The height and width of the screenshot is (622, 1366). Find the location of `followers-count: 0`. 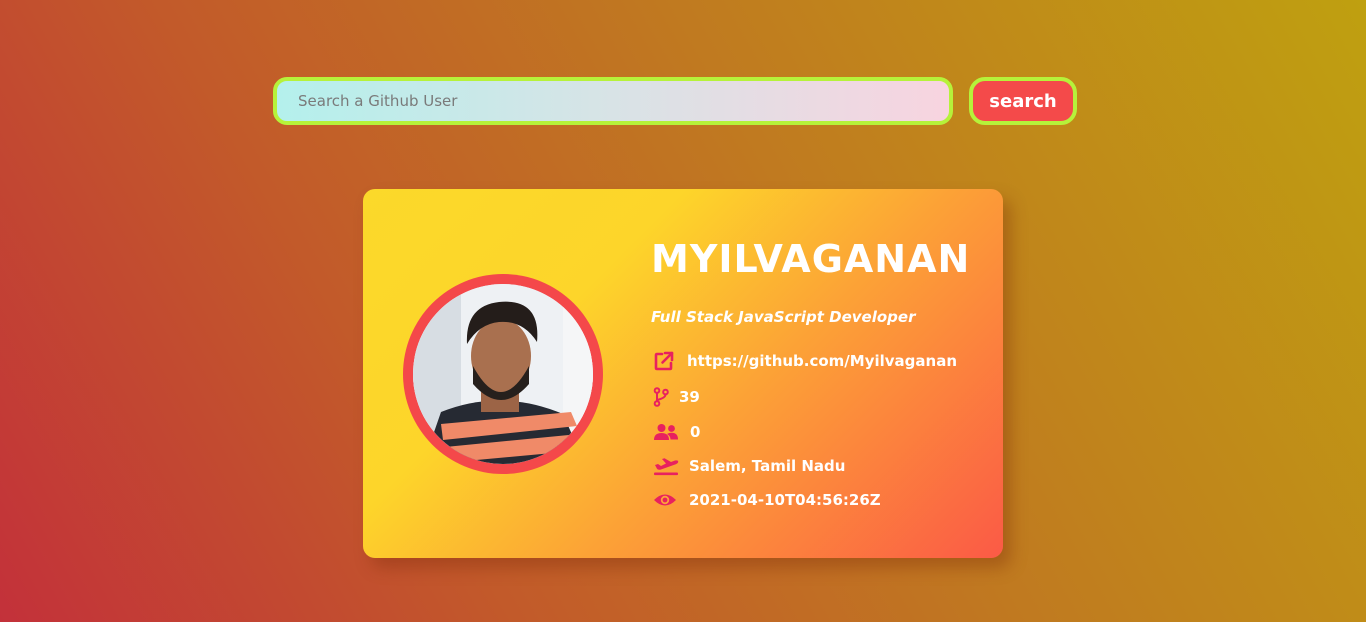

followers-count: 0 is located at coordinates (695, 432).